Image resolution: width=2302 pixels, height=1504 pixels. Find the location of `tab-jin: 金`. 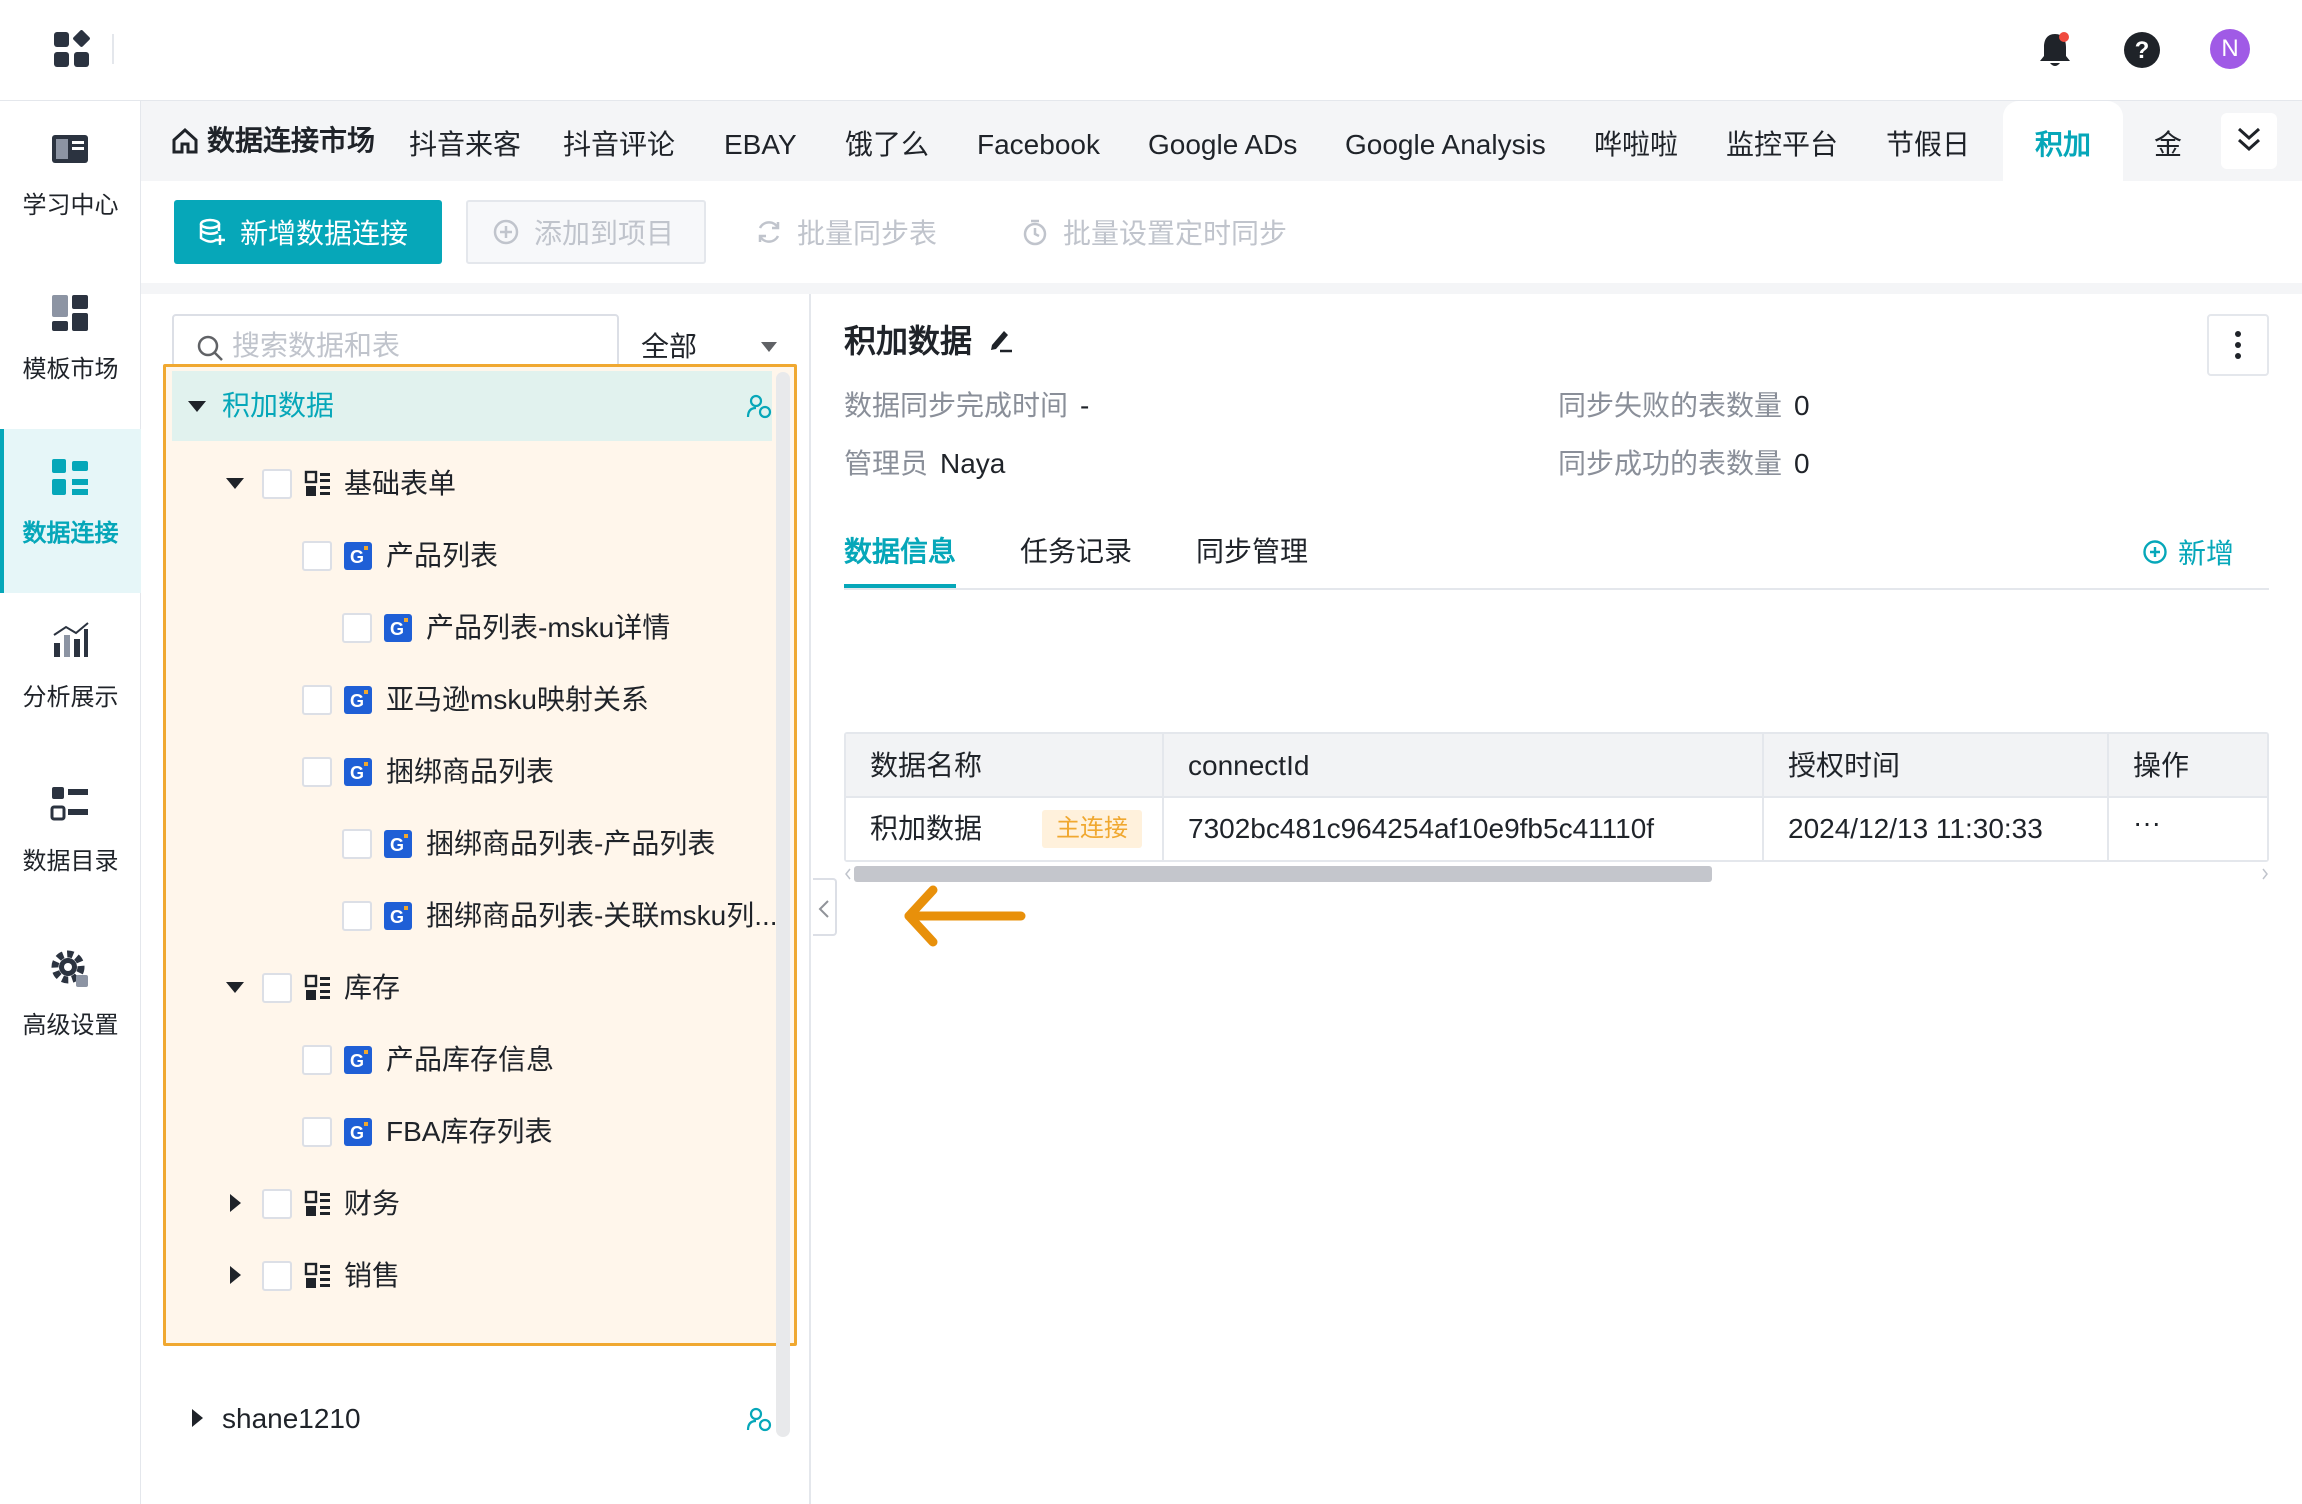

tab-jin: 金 is located at coordinates (2168, 141).